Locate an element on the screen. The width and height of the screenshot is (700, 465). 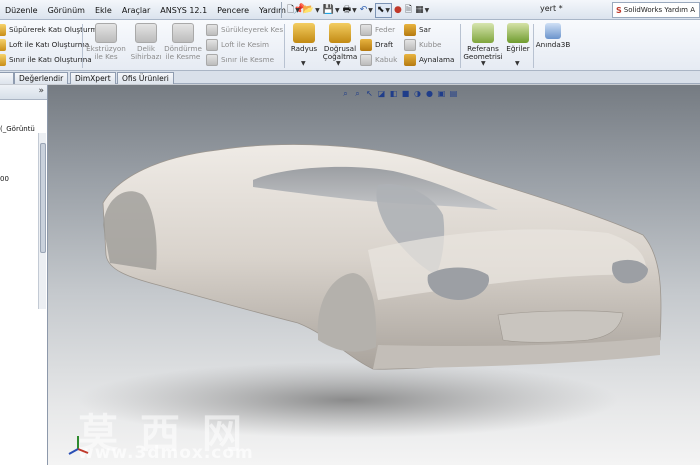
instant3d-icon is located at coordinates (553, 31).